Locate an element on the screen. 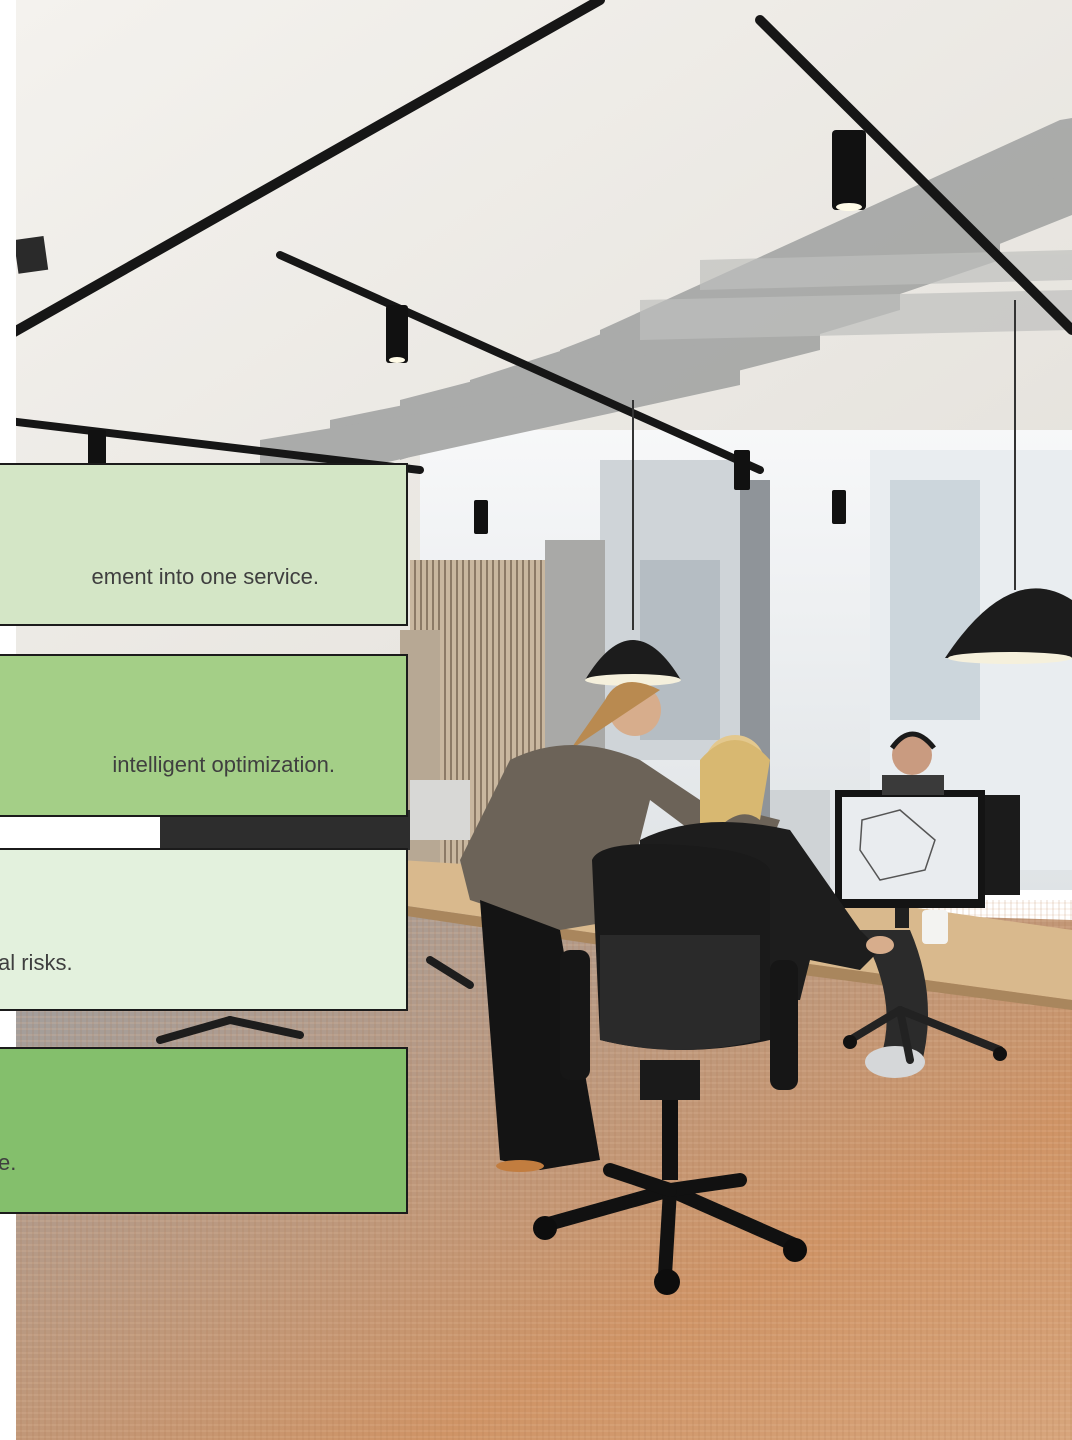  feature-card-2: intelligent optimization. is located at coordinates (204, 735).